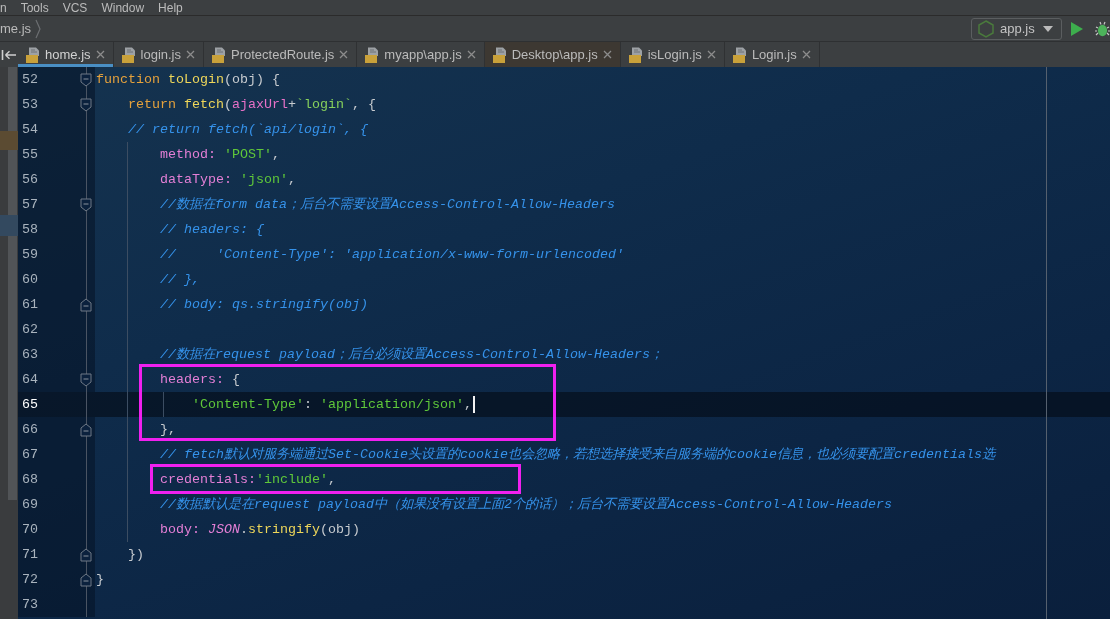 This screenshot has width=1110, height=619. What do you see at coordinates (264, 304) in the screenshot?
I see `code-line: // body: qs.stringify(obj)` at bounding box center [264, 304].